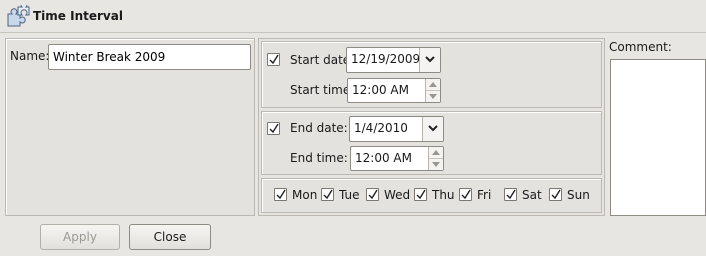  I want to click on apply-button: Apply, so click(80, 237).